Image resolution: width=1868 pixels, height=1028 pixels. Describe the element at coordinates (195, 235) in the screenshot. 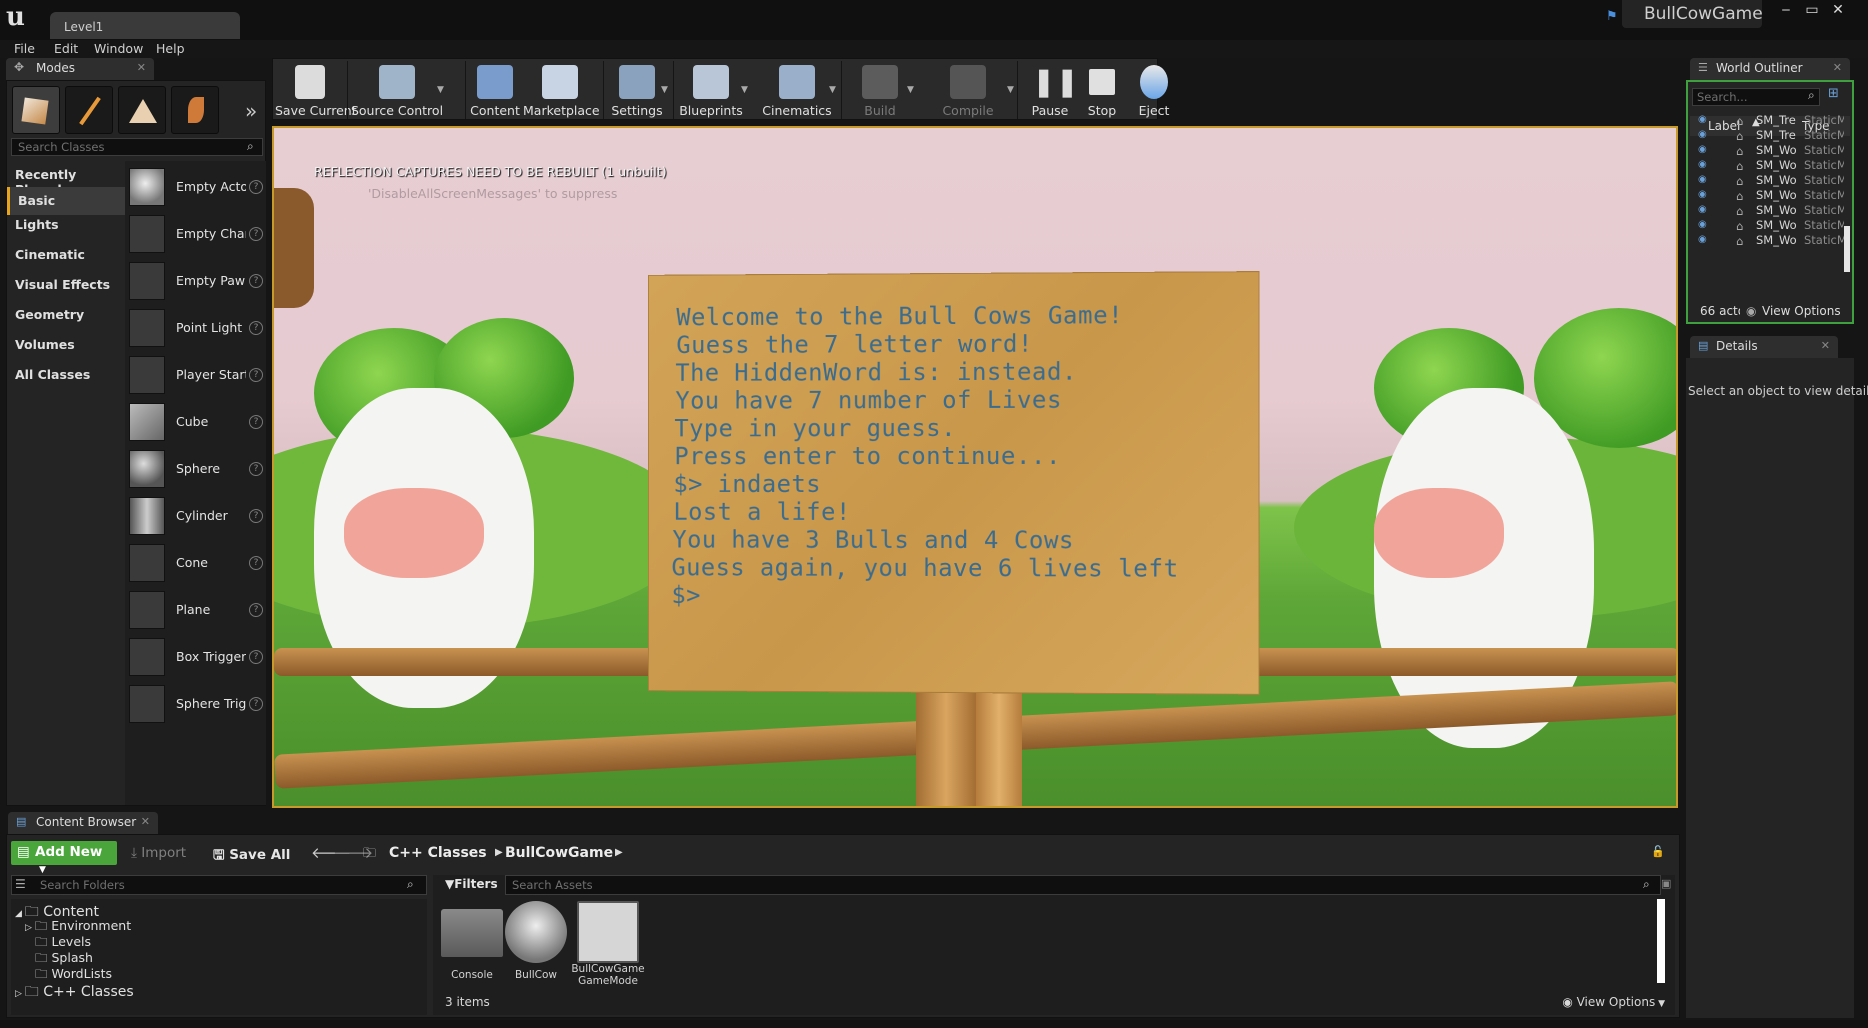

I see `list-item: Empty Character?` at that location.